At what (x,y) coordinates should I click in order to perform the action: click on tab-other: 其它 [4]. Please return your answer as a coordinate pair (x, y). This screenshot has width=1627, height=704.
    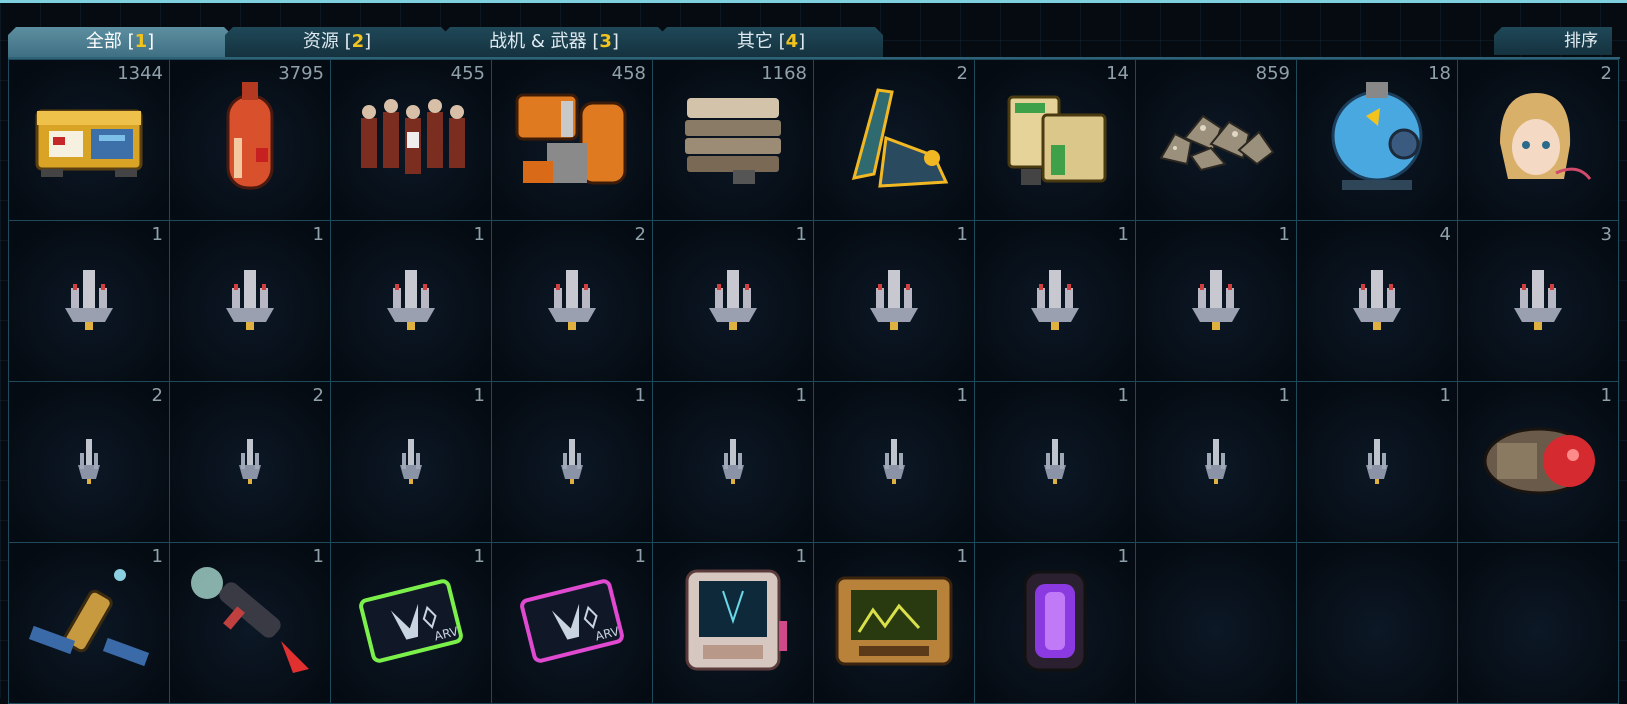
    Looking at the image, I should click on (771, 42).